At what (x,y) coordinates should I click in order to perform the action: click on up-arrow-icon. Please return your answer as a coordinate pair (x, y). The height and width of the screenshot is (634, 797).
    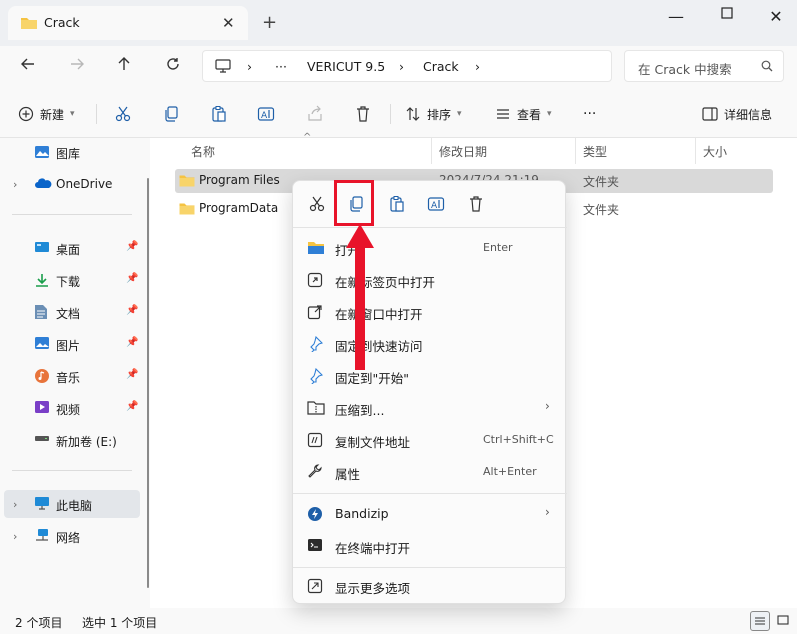
    Looking at the image, I should click on (124, 67).